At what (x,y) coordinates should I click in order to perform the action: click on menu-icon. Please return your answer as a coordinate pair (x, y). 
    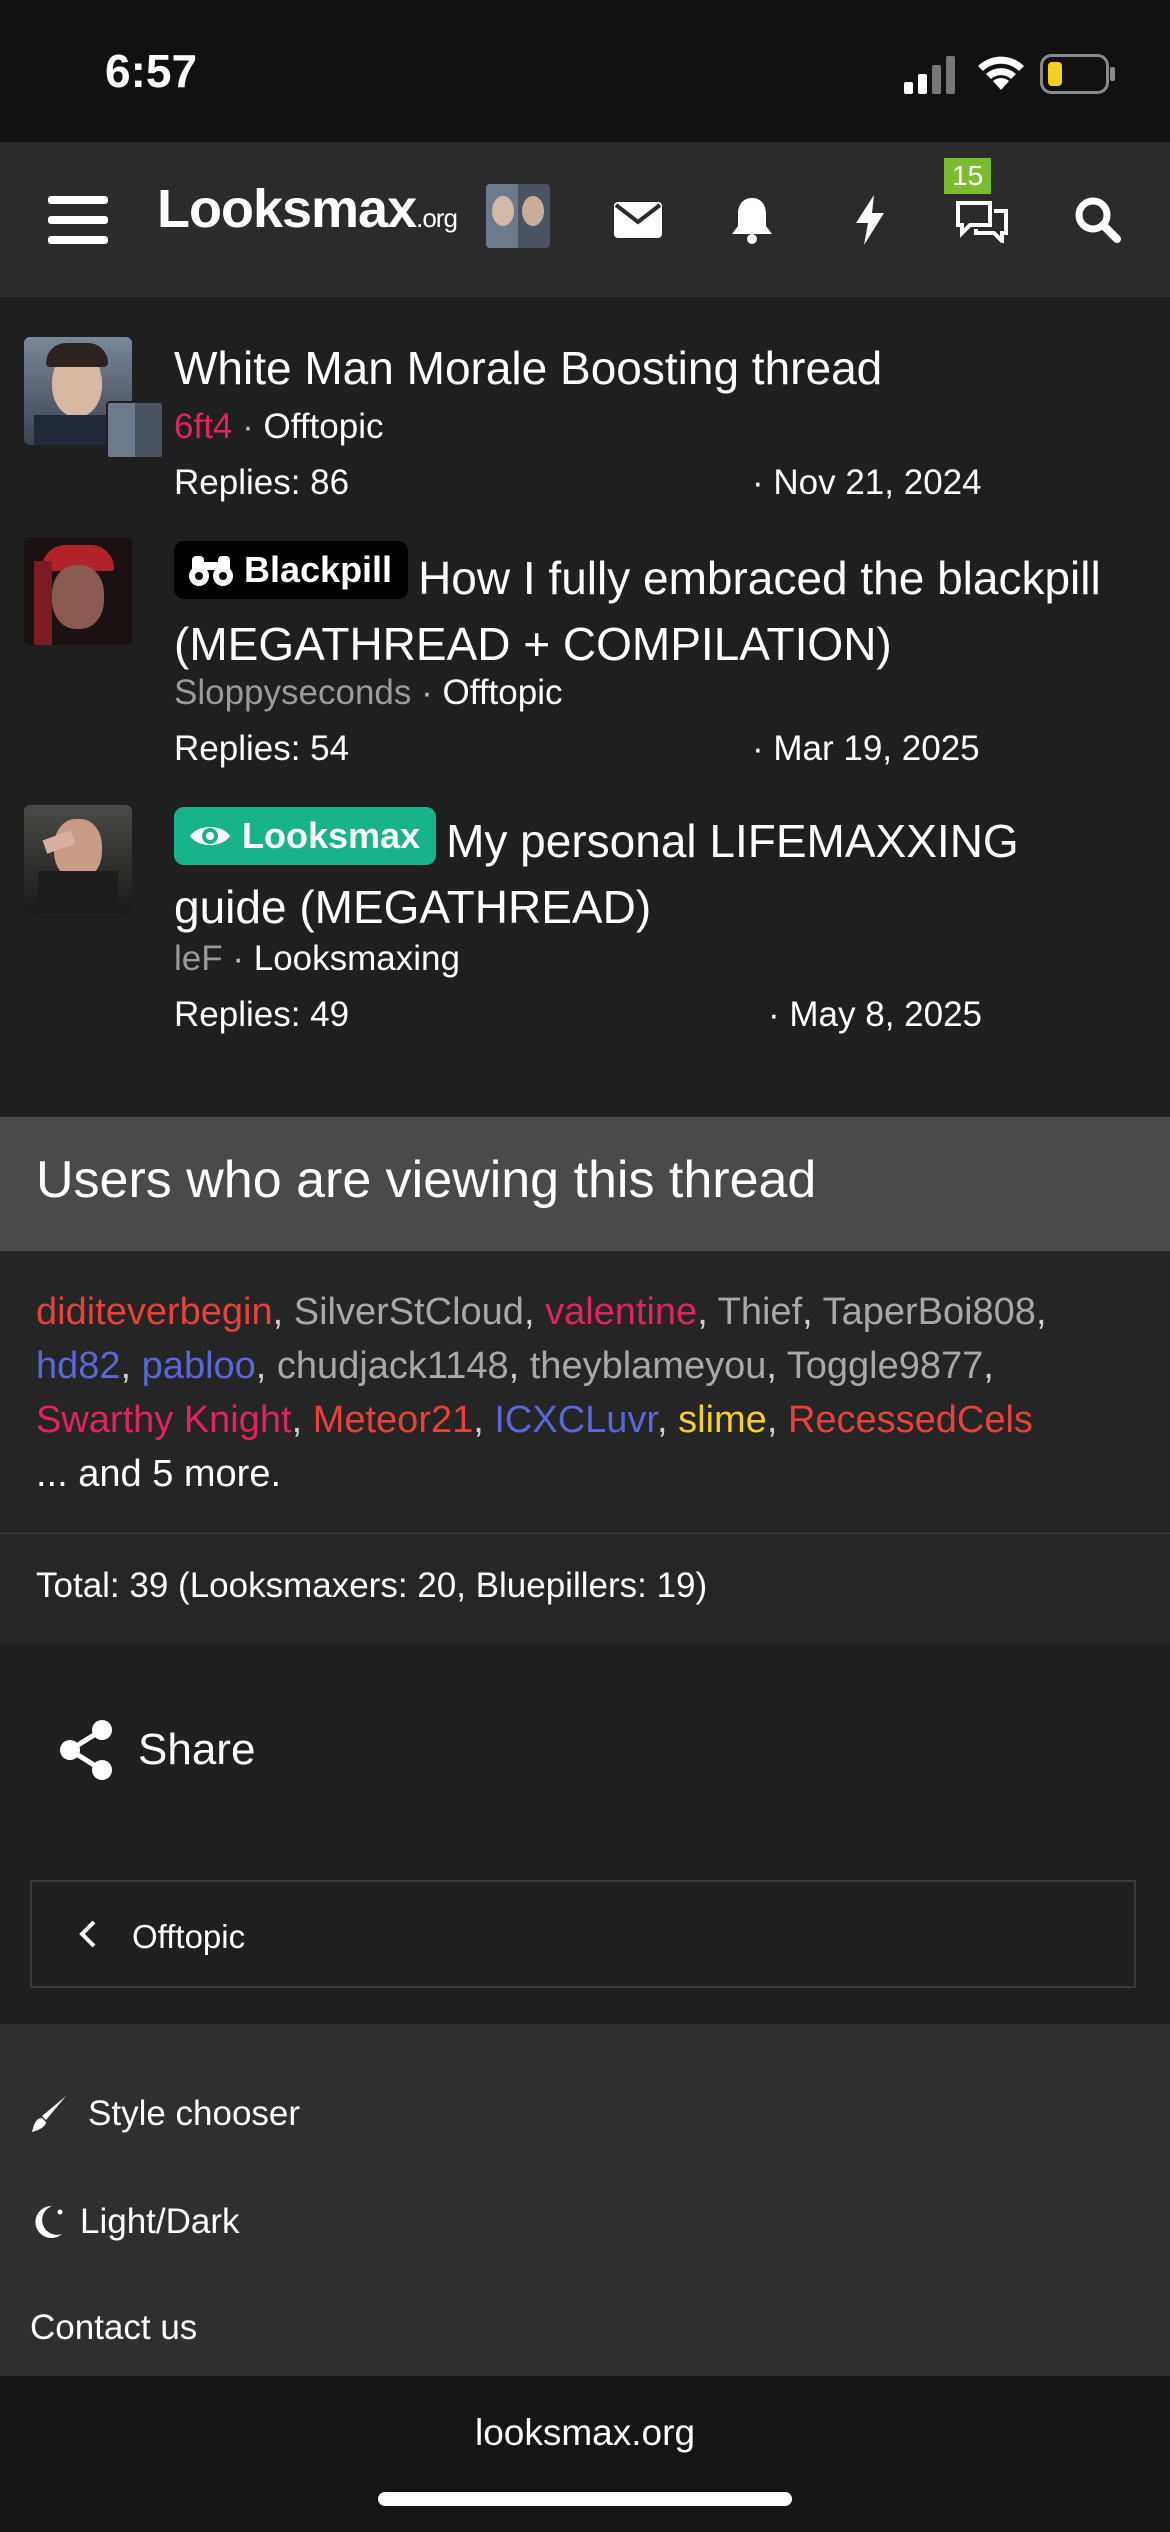
    Looking at the image, I should click on (78, 220).